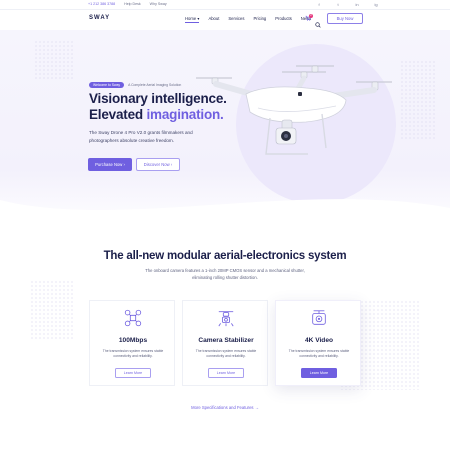  What do you see at coordinates (107, 85) in the screenshot?
I see `welcome-badge: Welcome to Sway` at bounding box center [107, 85].